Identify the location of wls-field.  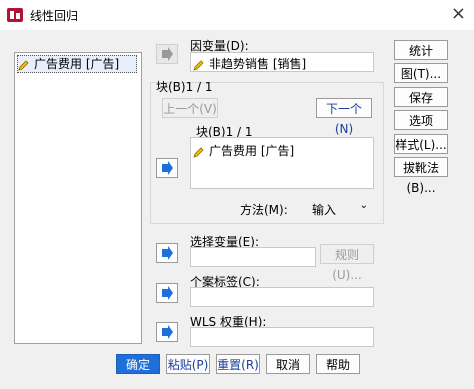
(282, 337).